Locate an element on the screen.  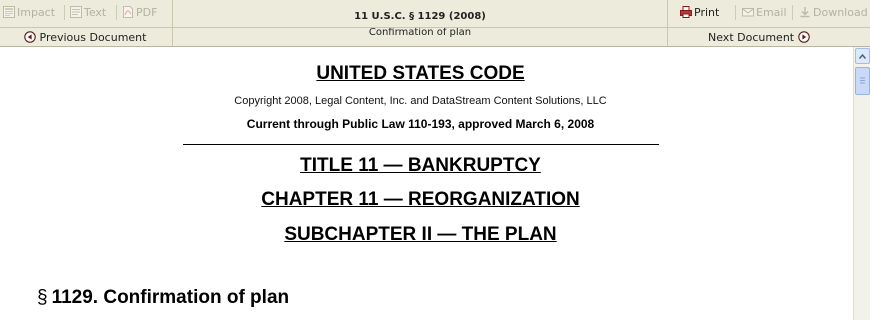
previous-document-link: Previous Document is located at coordinates (85, 38).